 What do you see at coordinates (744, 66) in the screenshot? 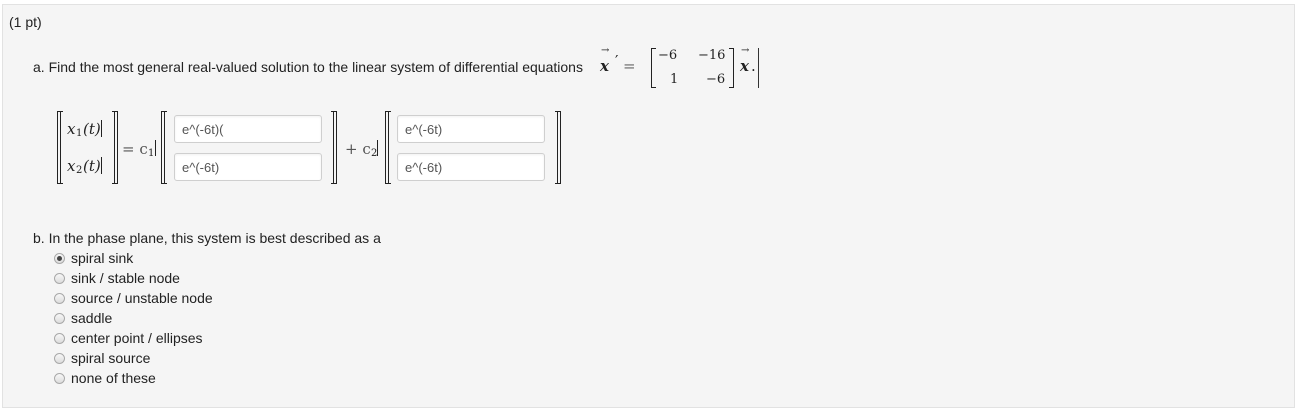
I see `x-vector-symbol-right: x` at bounding box center [744, 66].